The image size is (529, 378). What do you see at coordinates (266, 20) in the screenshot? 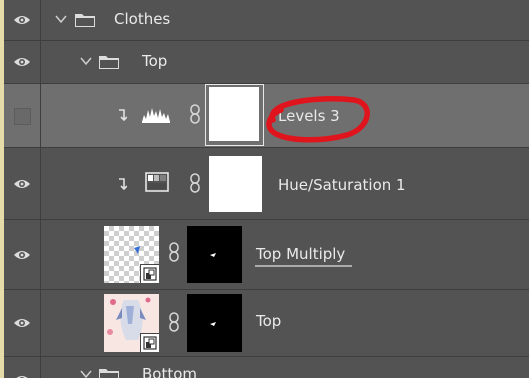
I see `layer-row-clothes: Clothes` at bounding box center [266, 20].